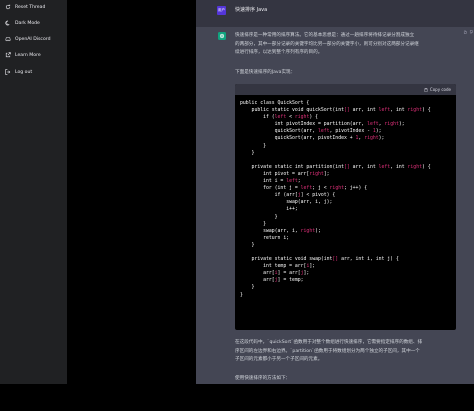 This screenshot has height=411, width=474. Describe the element at coordinates (270, 231) in the screenshot. I see `code-token: swap(arr, i,` at that location.